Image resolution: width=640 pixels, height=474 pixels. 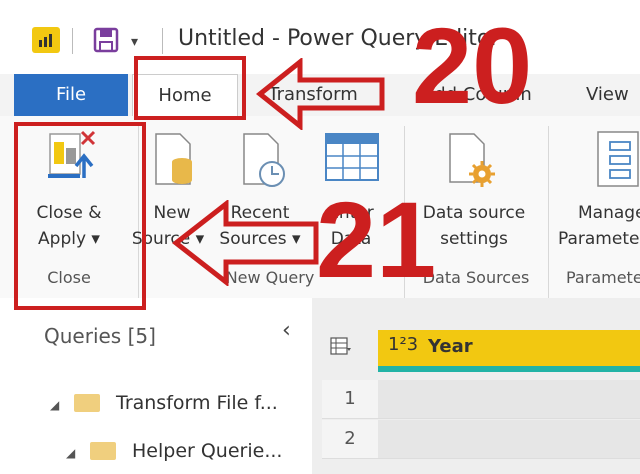 What do you see at coordinates (71, 95) in the screenshot?
I see `tab-file: File` at bounding box center [71, 95].